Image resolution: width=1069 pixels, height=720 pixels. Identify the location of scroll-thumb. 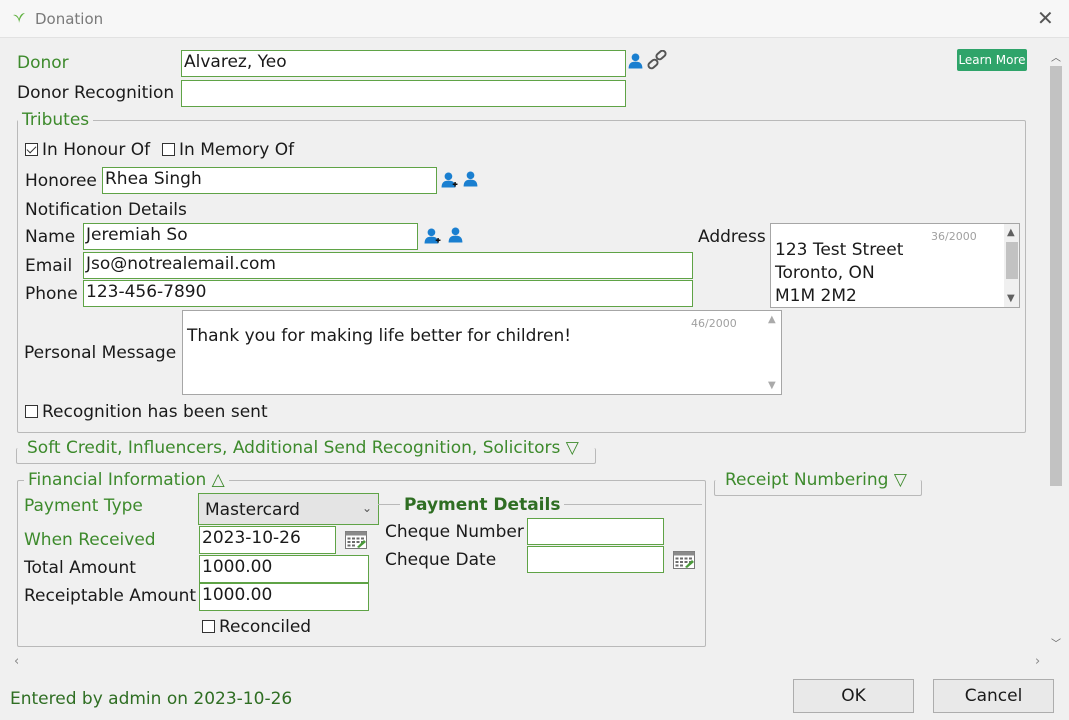
(1012, 260).